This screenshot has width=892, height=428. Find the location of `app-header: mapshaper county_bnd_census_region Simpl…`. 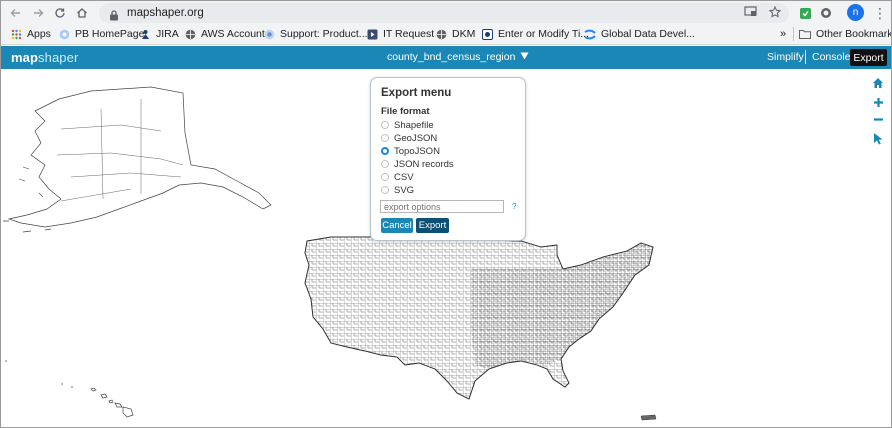

app-header: mapshaper county_bnd_census_region Simpl… is located at coordinates (446, 57).